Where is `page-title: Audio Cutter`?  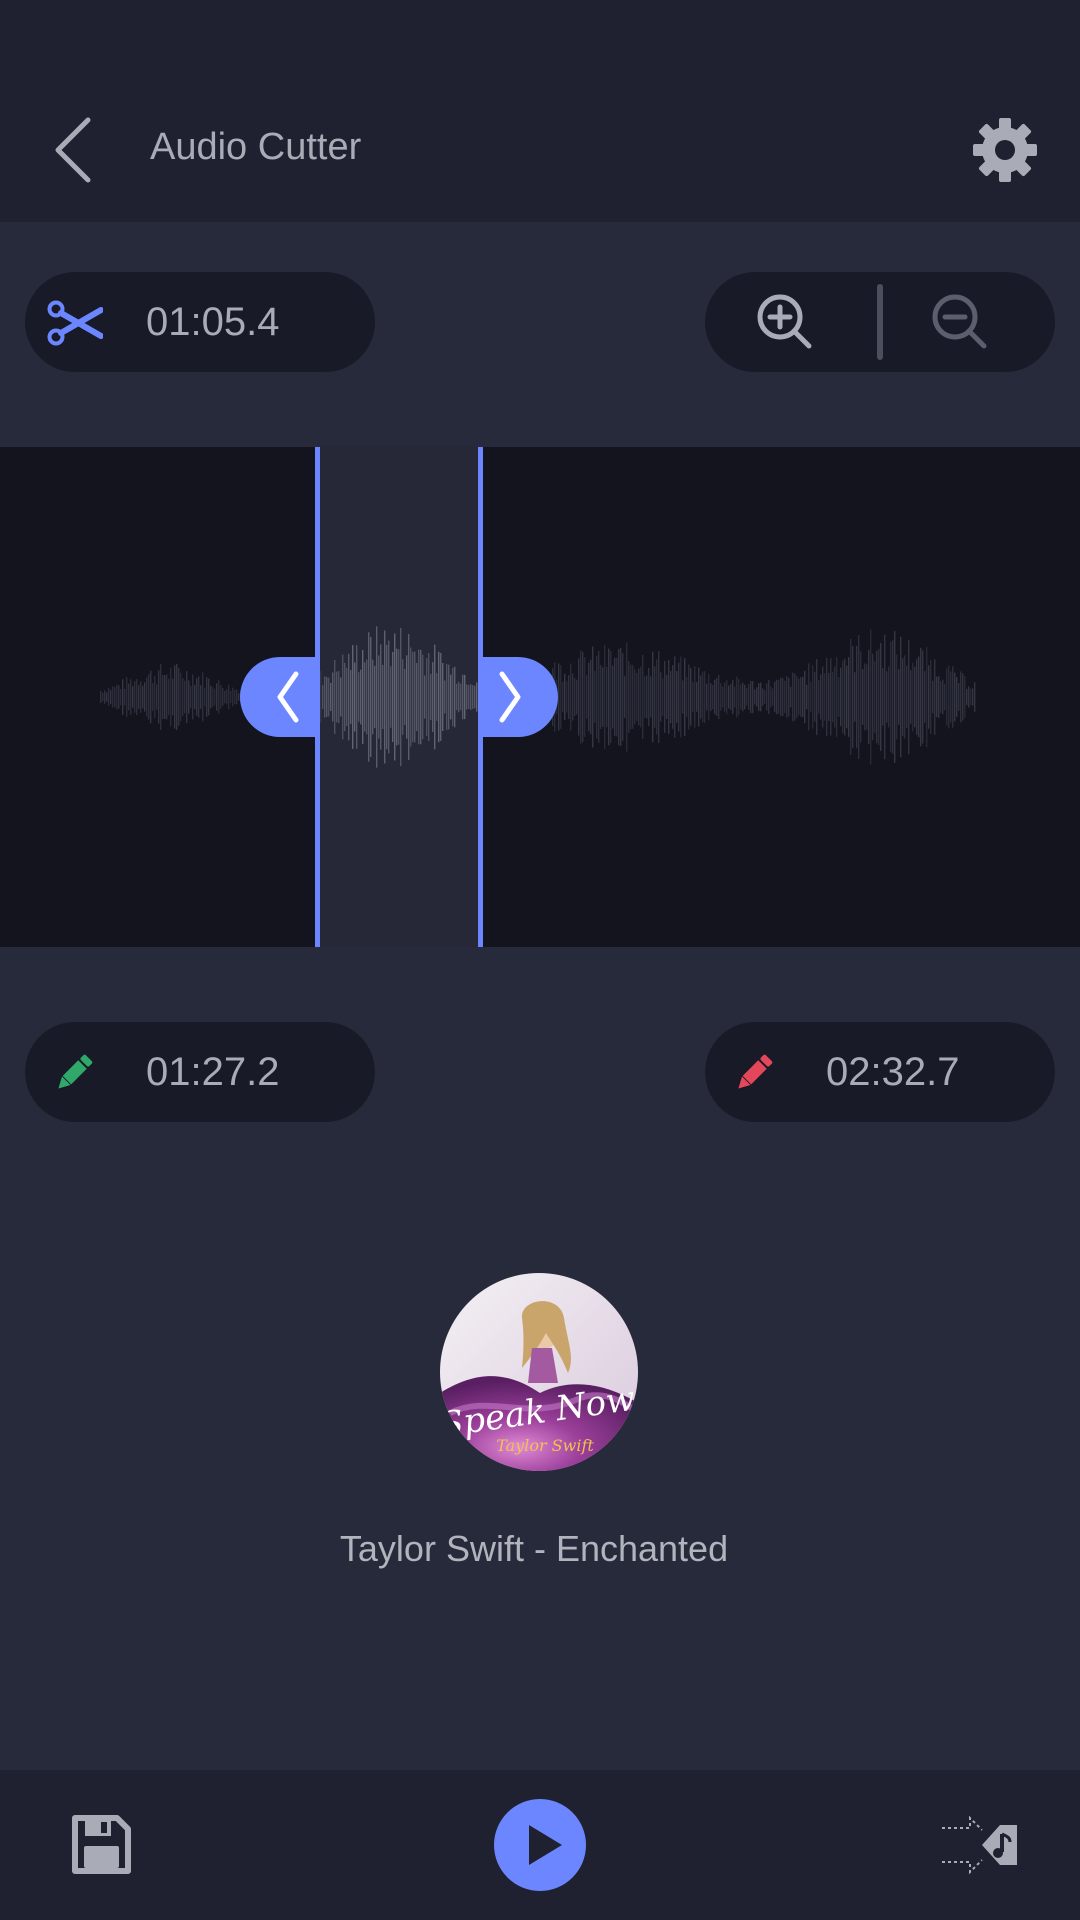 page-title: Audio Cutter is located at coordinates (256, 147).